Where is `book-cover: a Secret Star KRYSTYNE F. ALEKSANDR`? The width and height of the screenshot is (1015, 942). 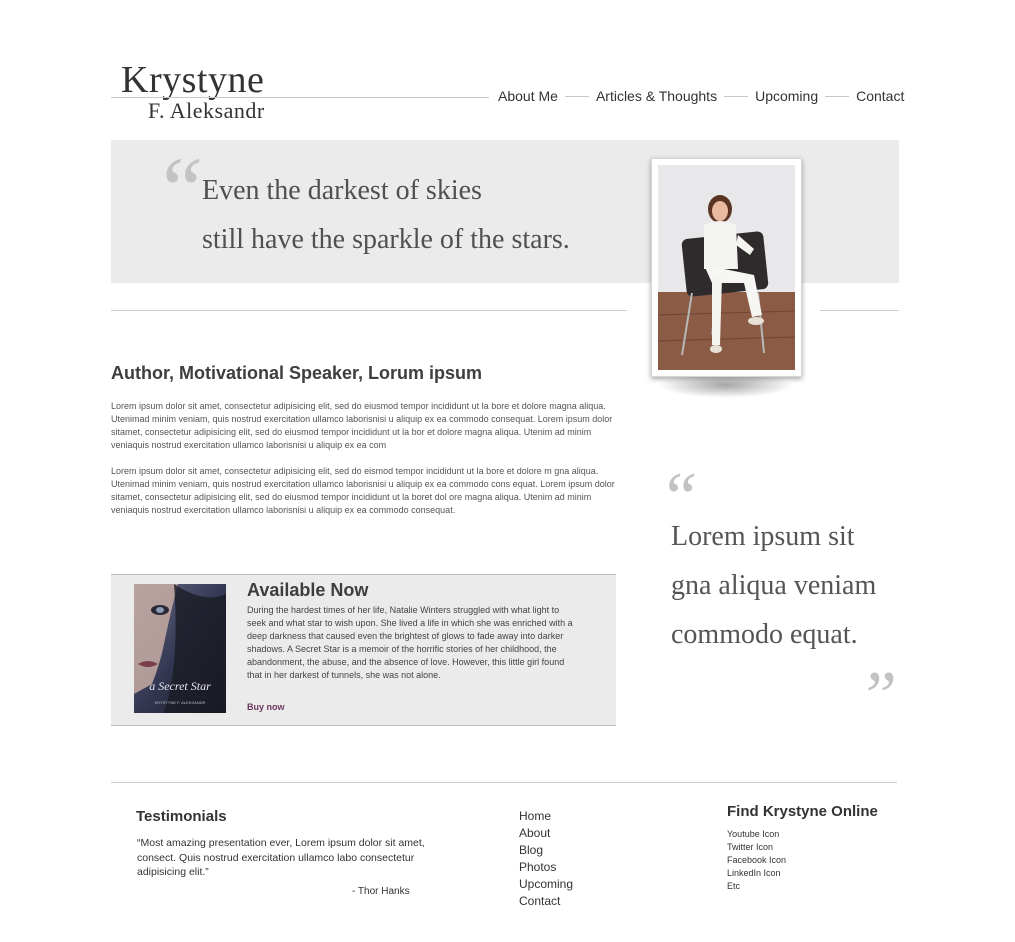 book-cover: a Secret Star KRYSTYNE F. ALEKSANDR is located at coordinates (180, 648).